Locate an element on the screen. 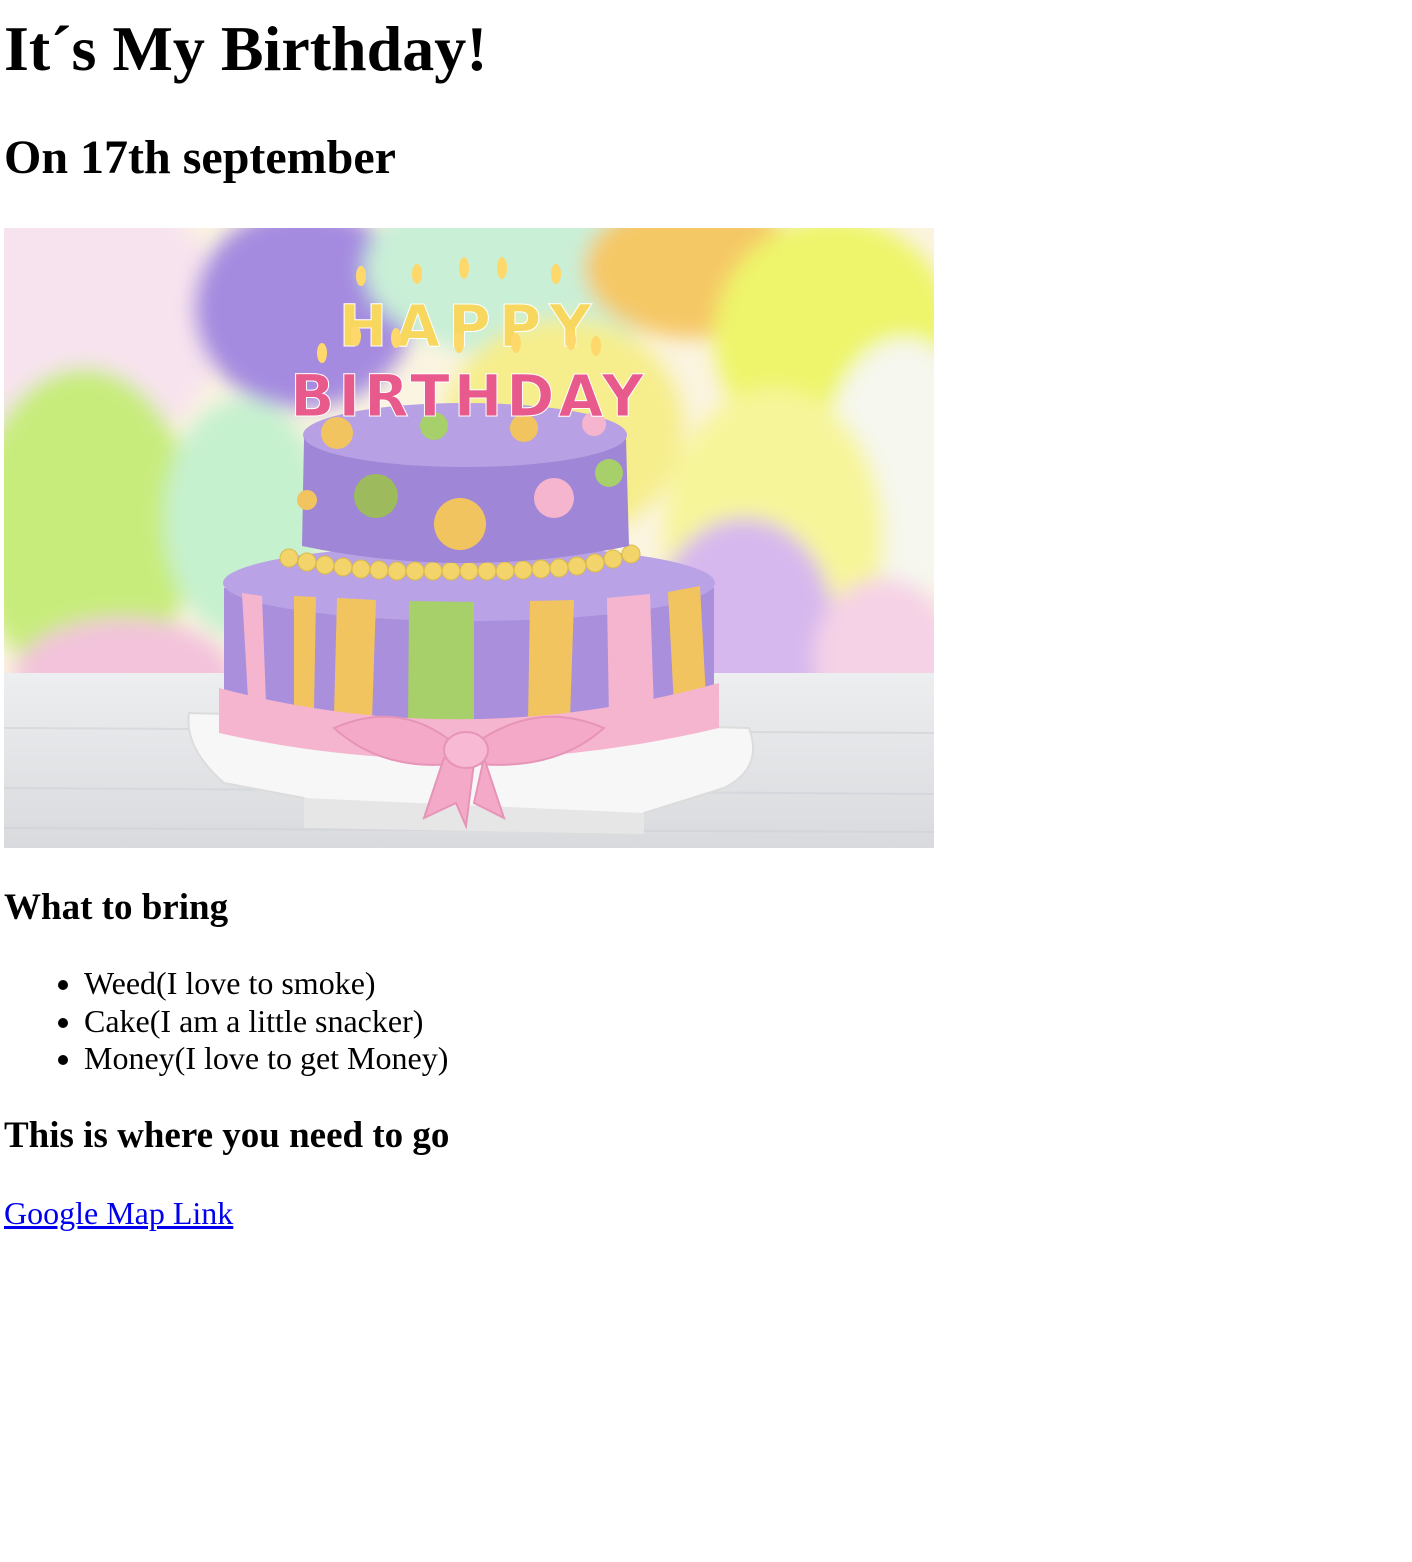 The height and width of the screenshot is (1562, 1412). bring-heading: What to bring is located at coordinates (116, 907).